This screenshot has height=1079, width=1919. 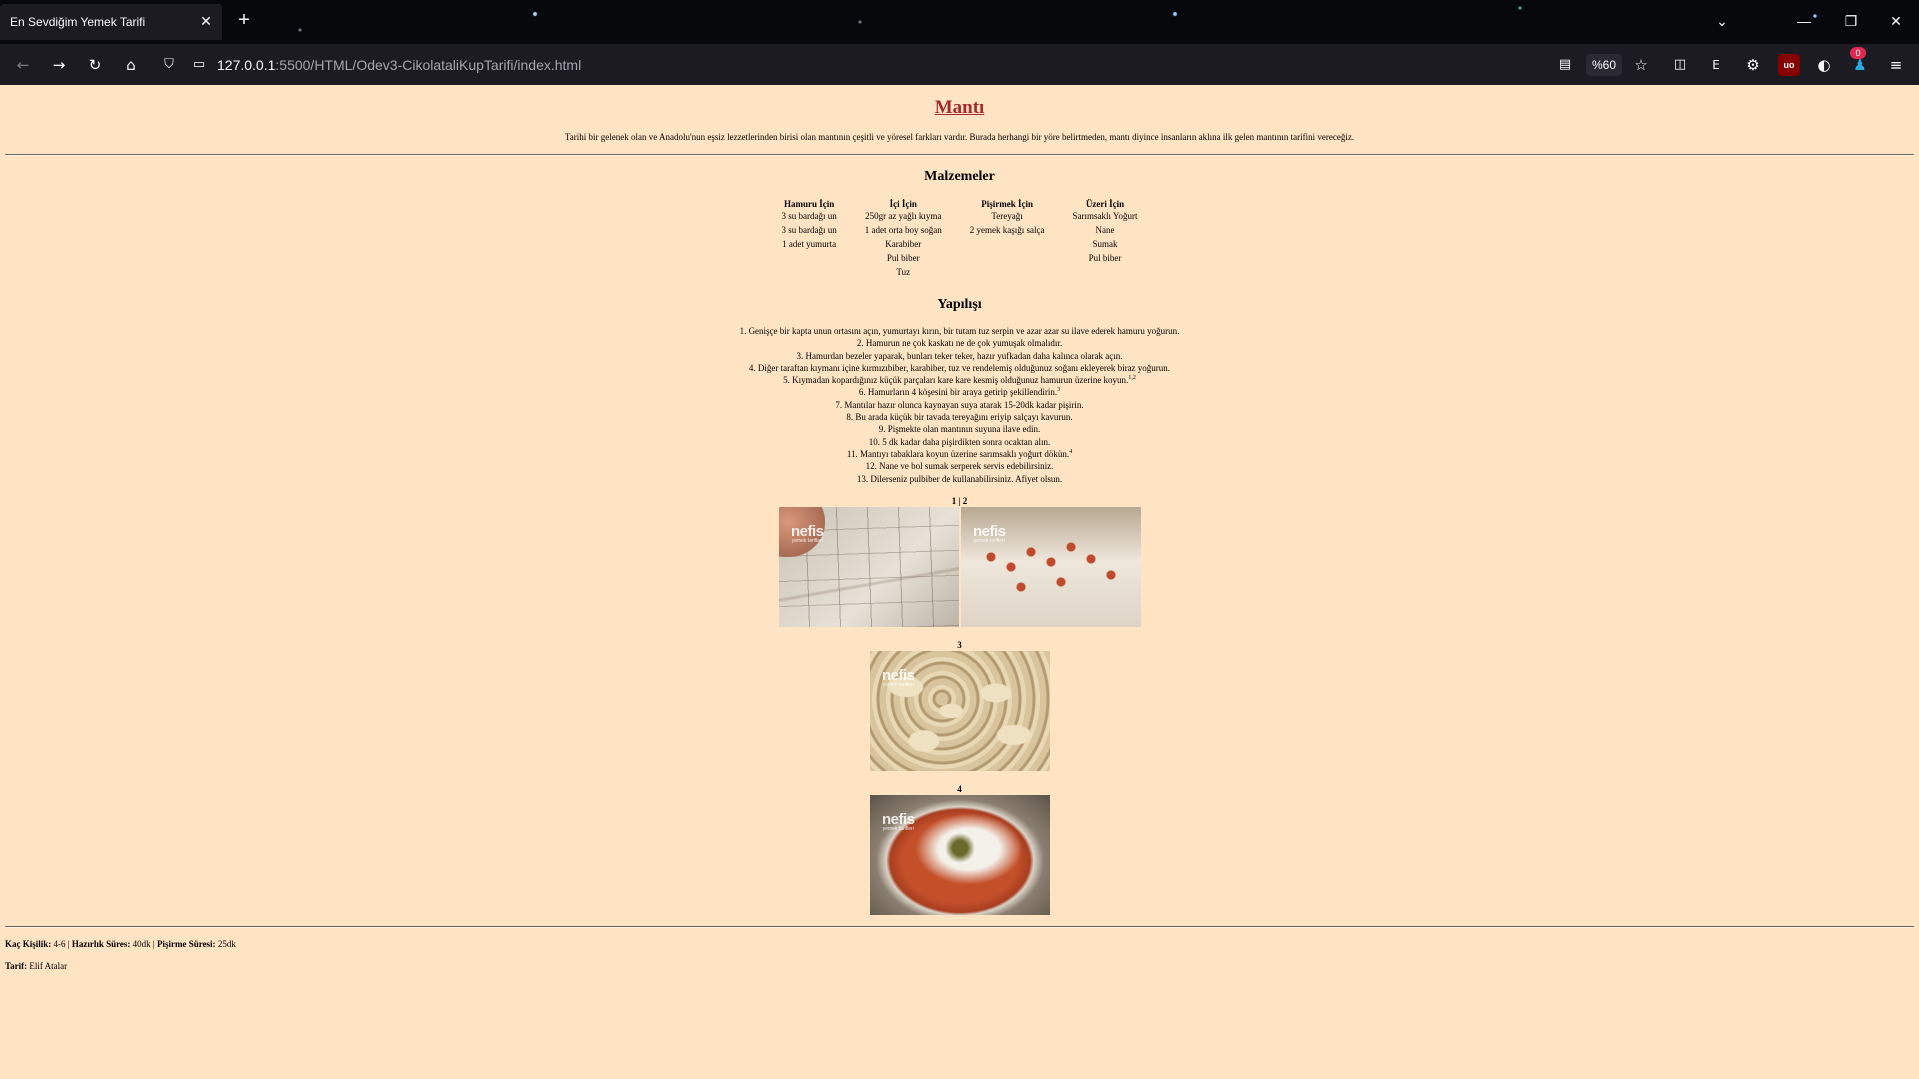 What do you see at coordinates (959, 304) in the screenshot?
I see `steps-heading: Yapılışı` at bounding box center [959, 304].